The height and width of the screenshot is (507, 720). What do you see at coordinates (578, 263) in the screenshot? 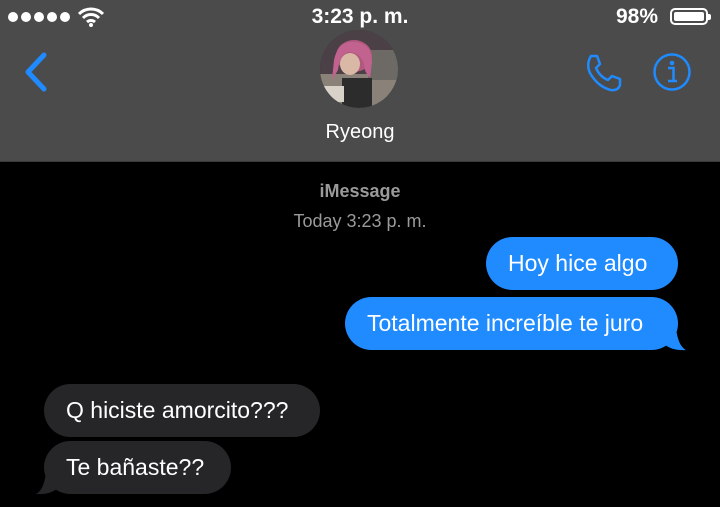
I see `message-text: Hoy hice algo` at bounding box center [578, 263].